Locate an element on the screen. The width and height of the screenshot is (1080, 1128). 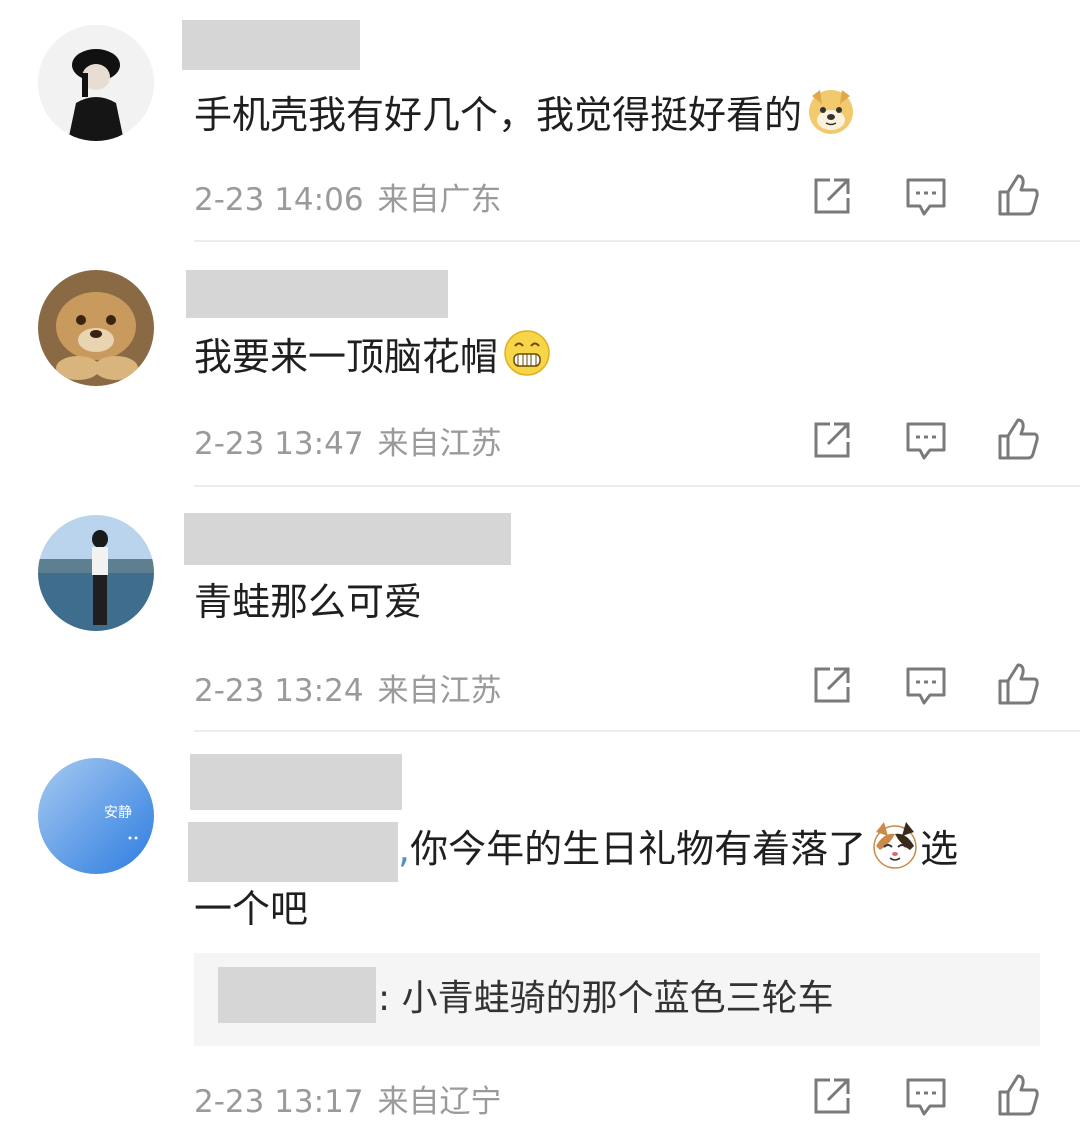
comment-text: 青蛙那么可爱 is located at coordinates (308, 602).